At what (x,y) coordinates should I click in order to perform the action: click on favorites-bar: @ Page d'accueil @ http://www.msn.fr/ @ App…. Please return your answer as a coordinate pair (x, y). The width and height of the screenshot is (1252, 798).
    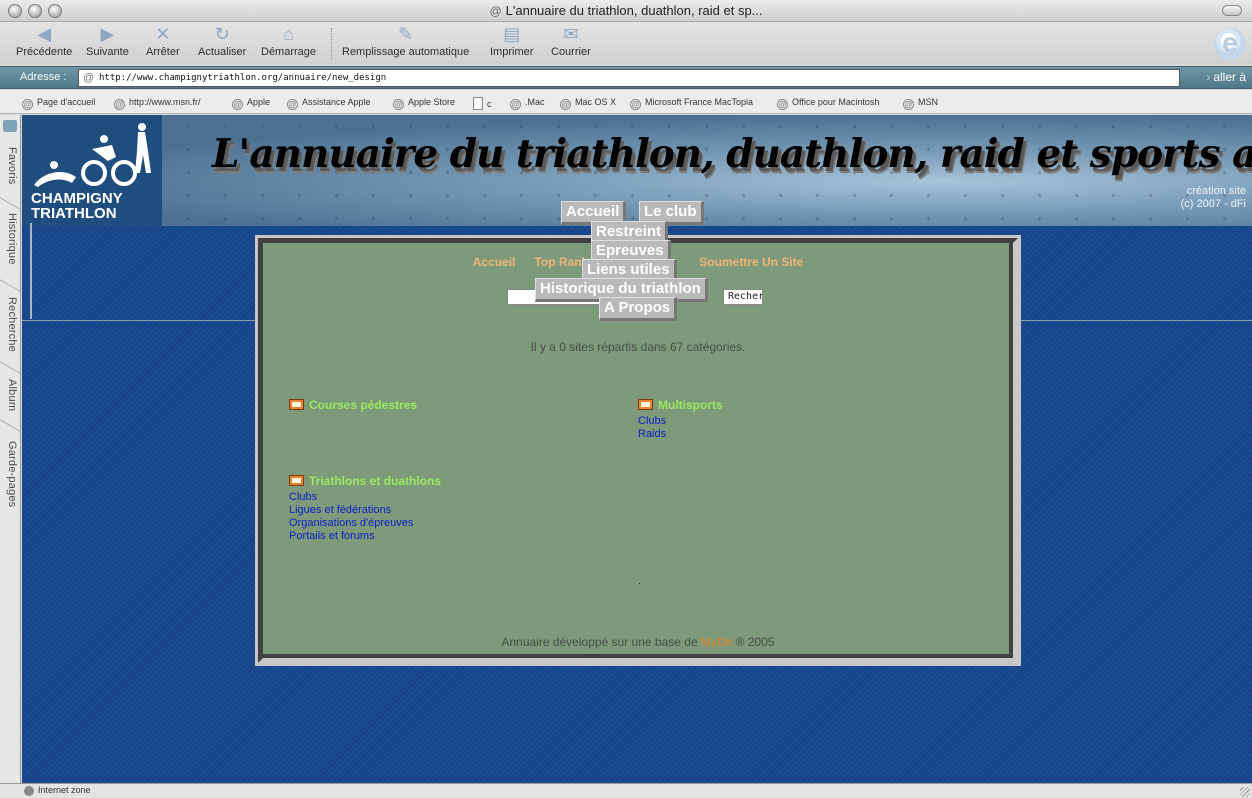
    Looking at the image, I should click on (626, 102).